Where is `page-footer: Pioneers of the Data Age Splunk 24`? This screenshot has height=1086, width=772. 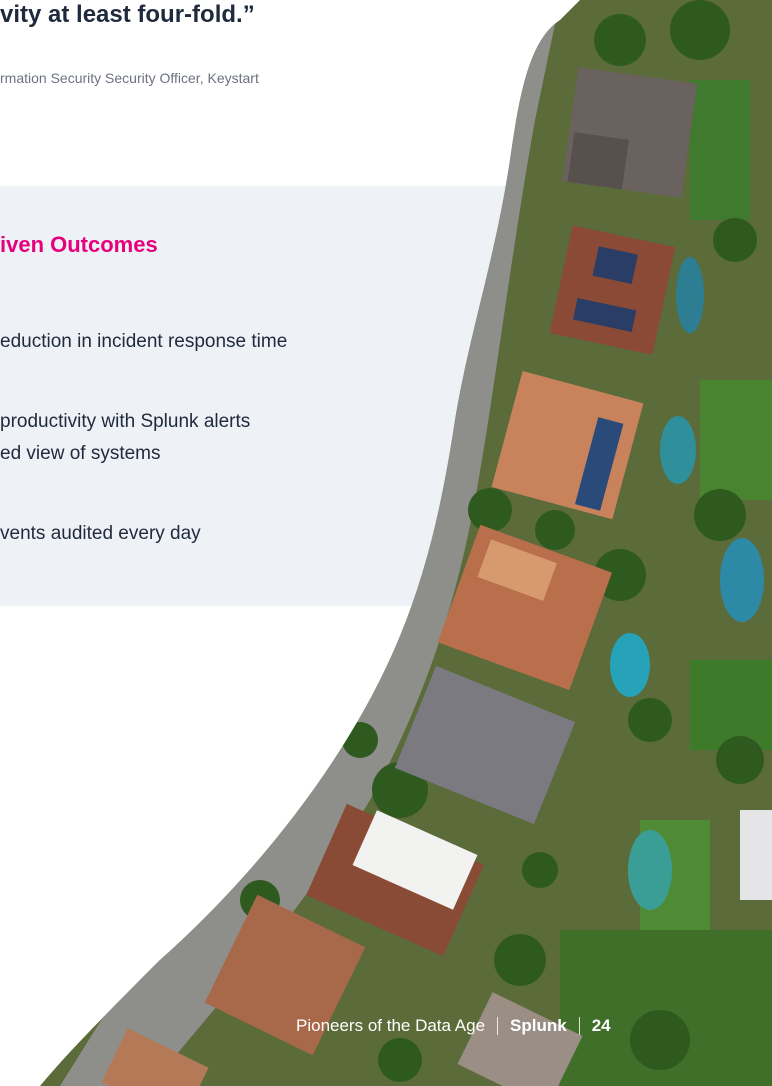 page-footer: Pioneers of the Data Age Splunk 24 is located at coordinates (453, 1026).